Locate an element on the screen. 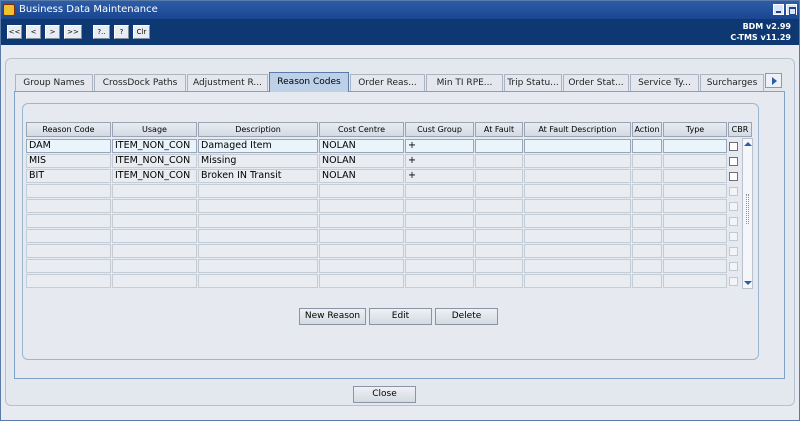  minimize-icon is located at coordinates (778, 9).